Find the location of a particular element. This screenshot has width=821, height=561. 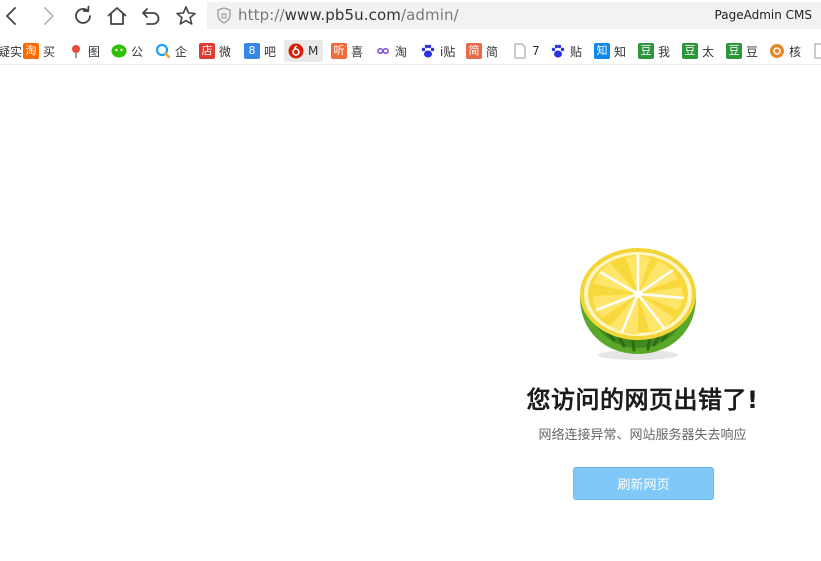

map-pin-icon is located at coordinates (76, 51).